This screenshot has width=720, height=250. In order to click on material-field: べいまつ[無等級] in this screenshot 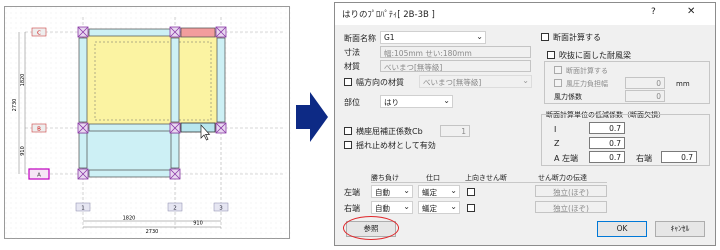, I will do `click(455, 66)`.